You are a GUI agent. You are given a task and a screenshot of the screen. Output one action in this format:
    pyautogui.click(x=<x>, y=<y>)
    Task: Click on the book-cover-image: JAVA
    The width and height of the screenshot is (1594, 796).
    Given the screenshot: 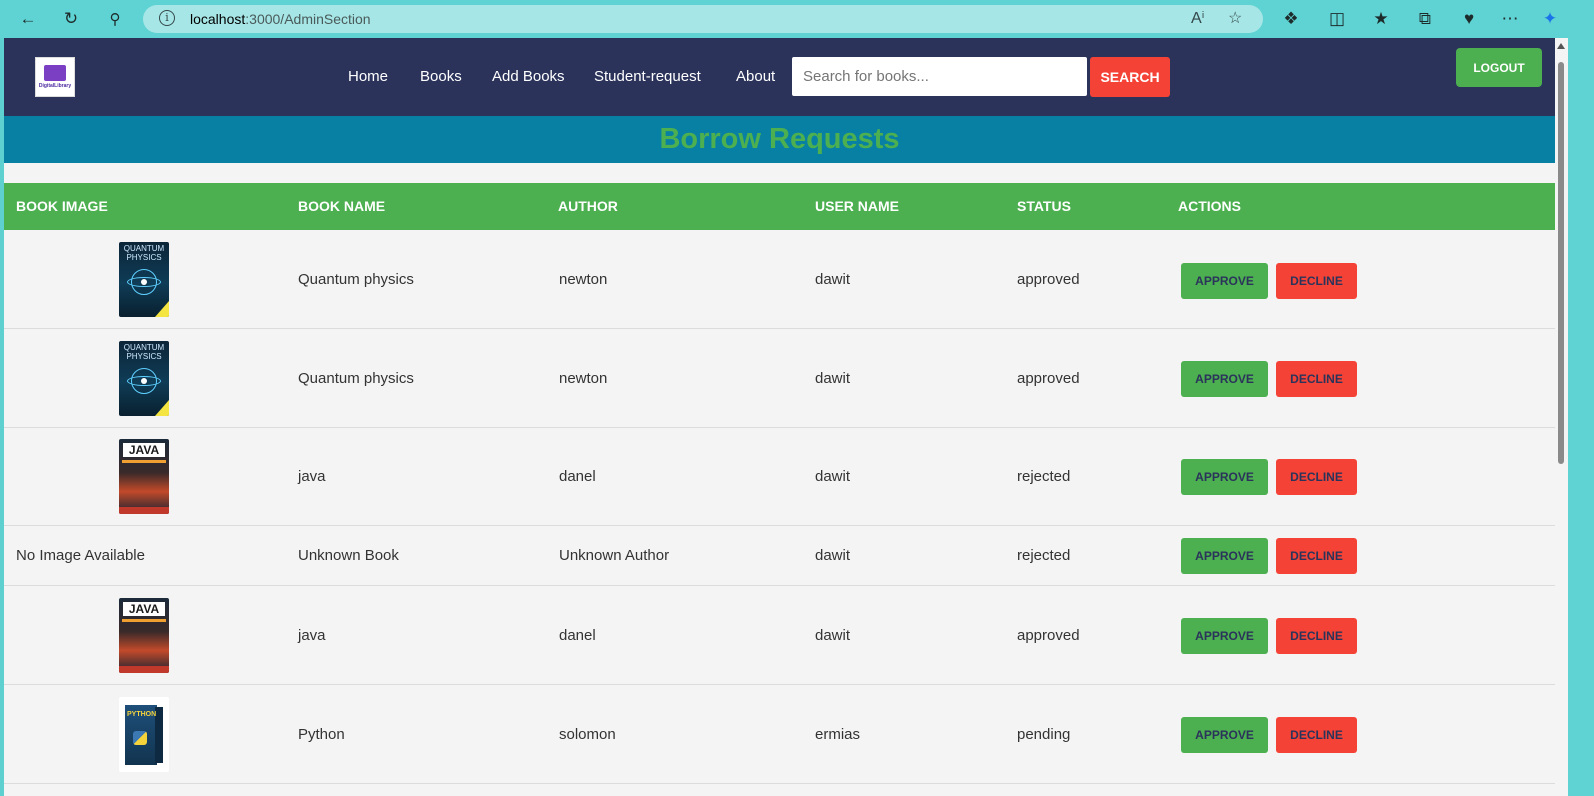 What is the action you would take?
    pyautogui.click(x=144, y=476)
    